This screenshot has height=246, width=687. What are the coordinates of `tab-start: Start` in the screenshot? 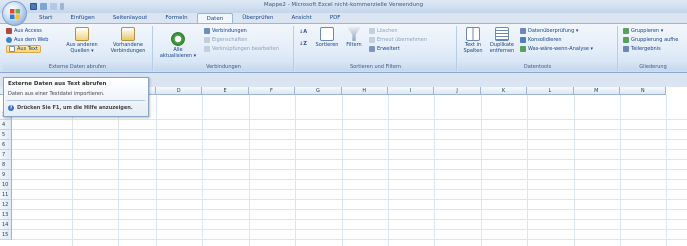 It's located at (45, 18).